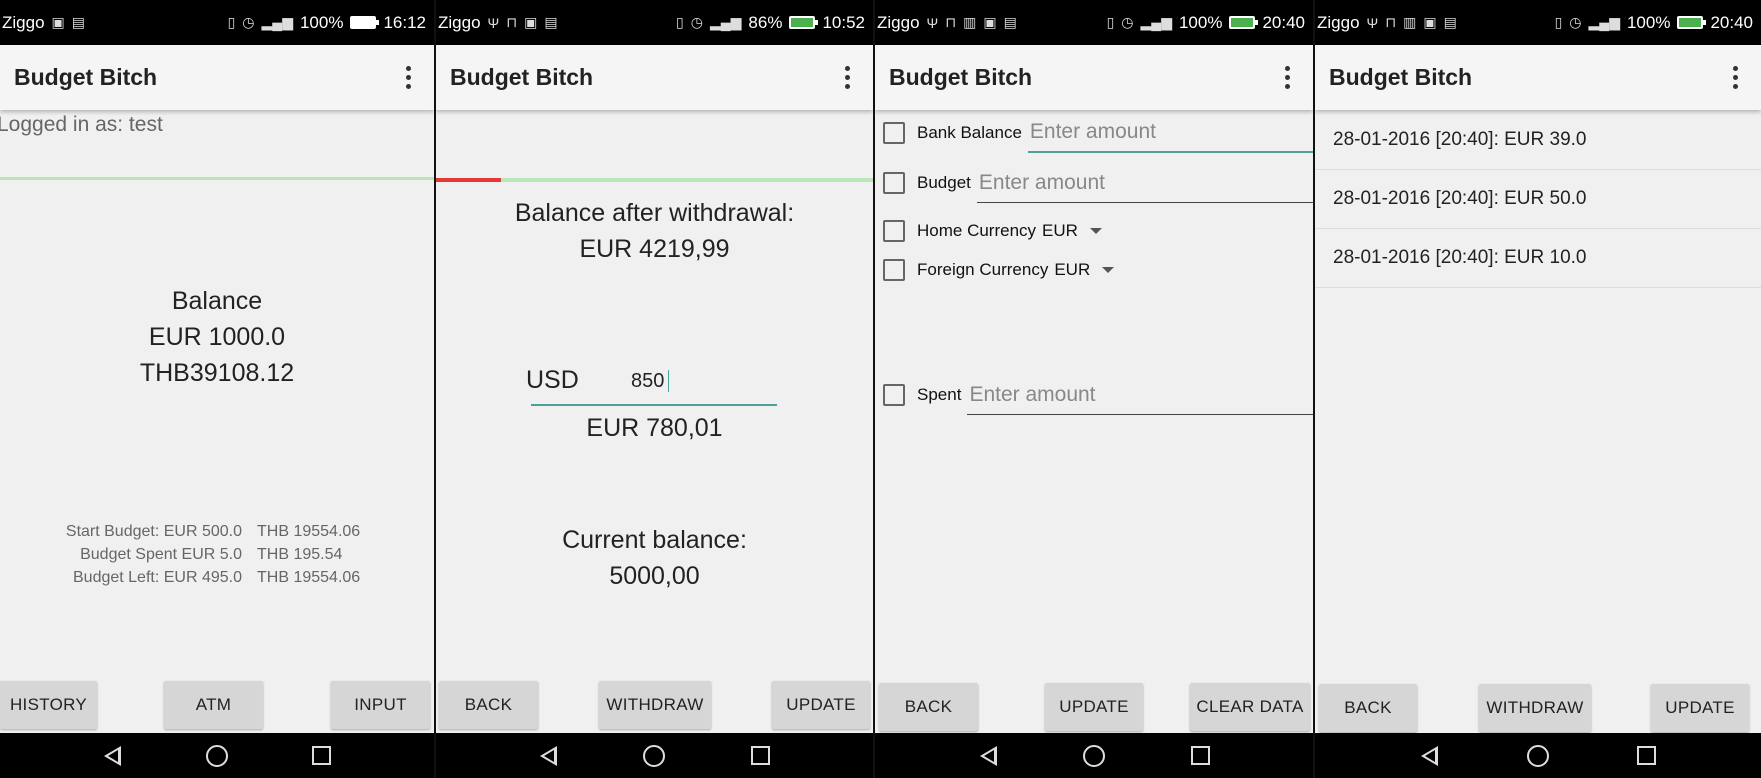  I want to click on battery-icon, so click(365, 22).